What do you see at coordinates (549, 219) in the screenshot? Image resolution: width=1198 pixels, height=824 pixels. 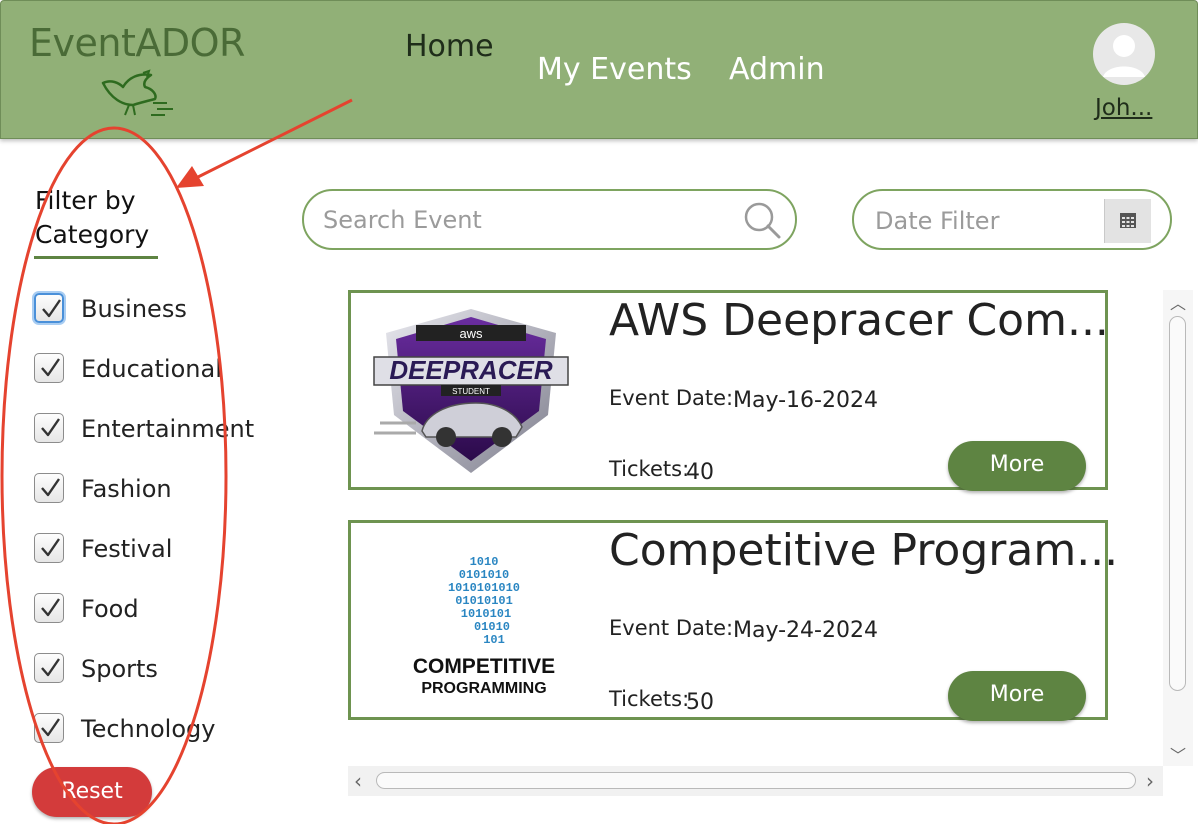 I see `search-box: Search Event` at bounding box center [549, 219].